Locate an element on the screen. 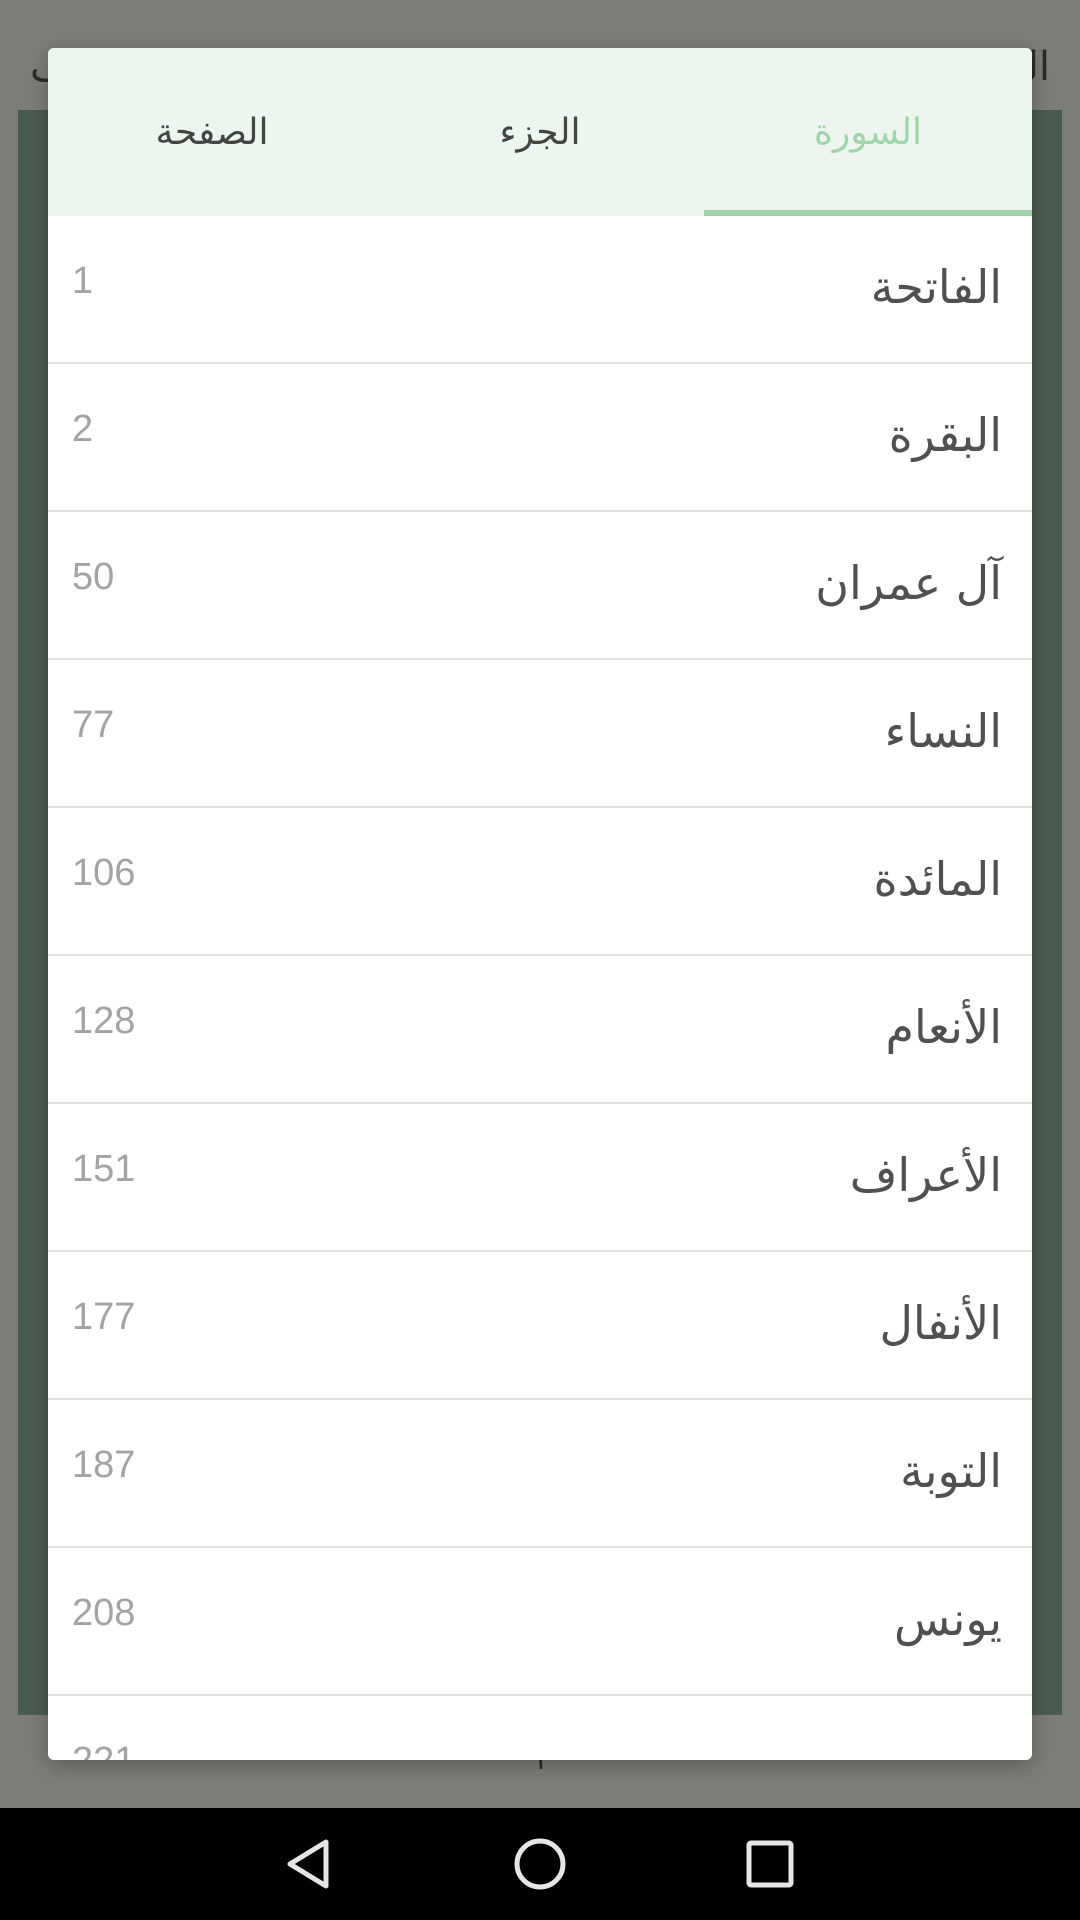  surah-name: يونس is located at coordinates (947, 1619).